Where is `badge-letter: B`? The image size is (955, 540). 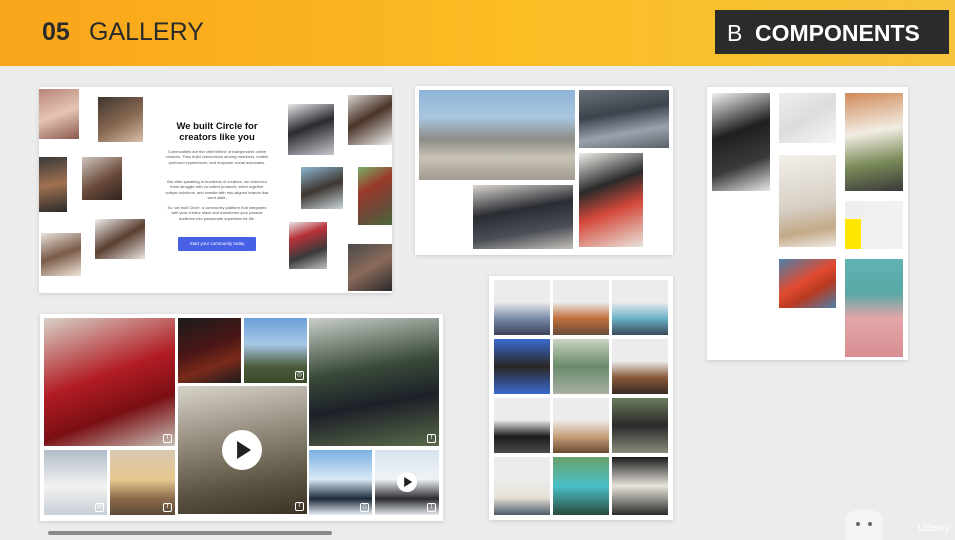
badge-letter: B is located at coordinates (735, 33).